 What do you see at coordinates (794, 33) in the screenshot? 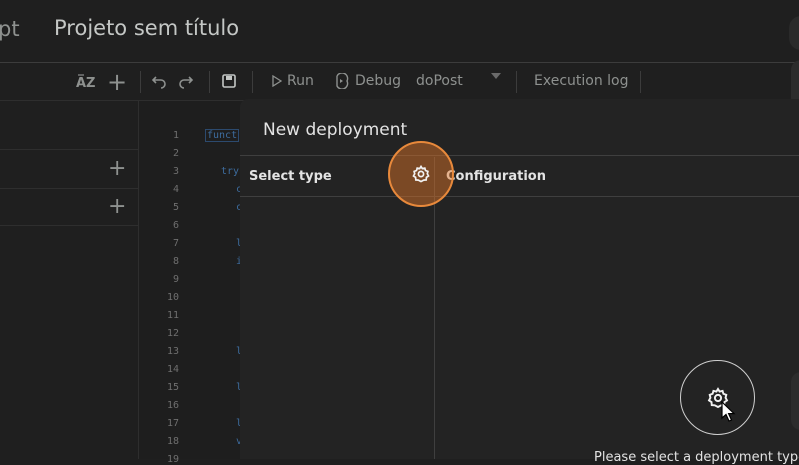
I see `account-button` at bounding box center [794, 33].